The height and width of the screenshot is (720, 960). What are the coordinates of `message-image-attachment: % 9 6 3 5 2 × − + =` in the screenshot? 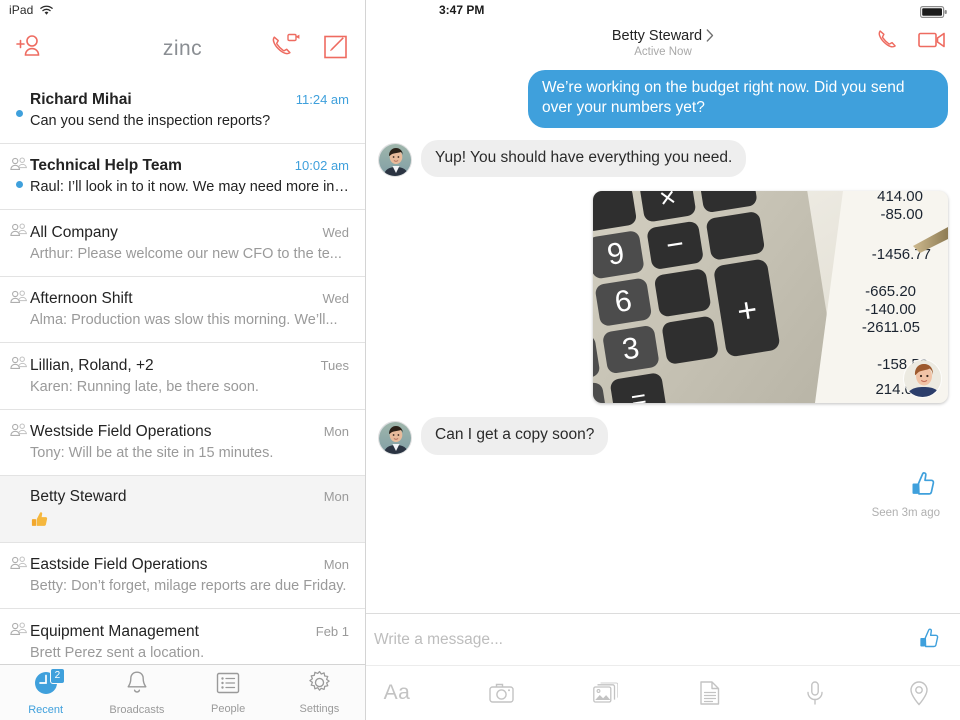 It's located at (770, 297).